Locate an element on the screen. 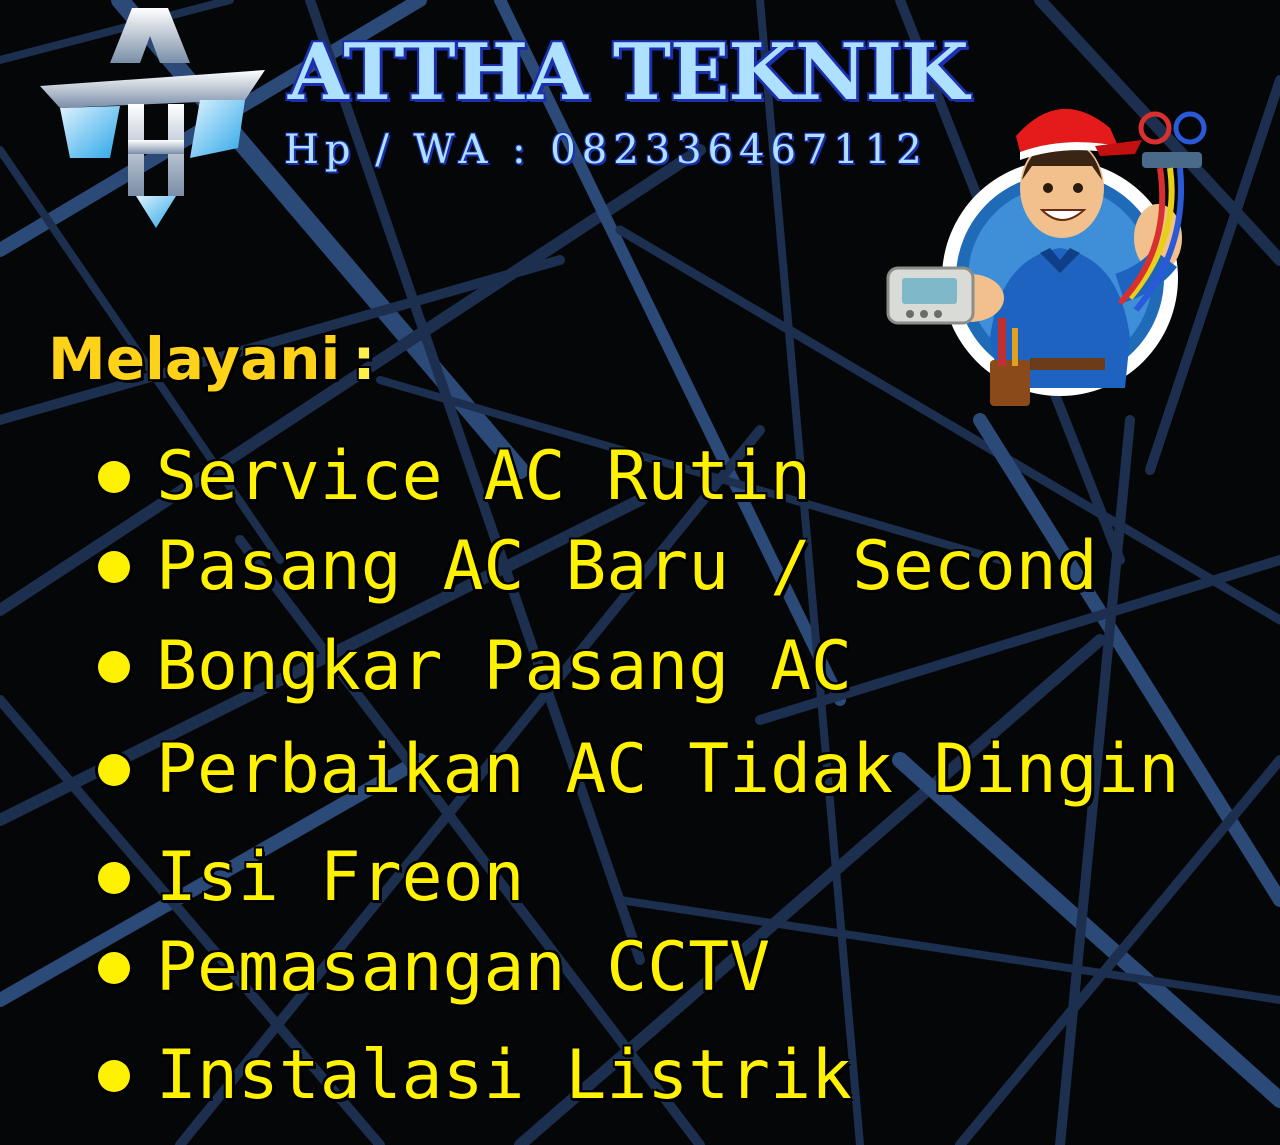  service-label: Perbaikan AC Tidak Dingin is located at coordinates (668, 769).